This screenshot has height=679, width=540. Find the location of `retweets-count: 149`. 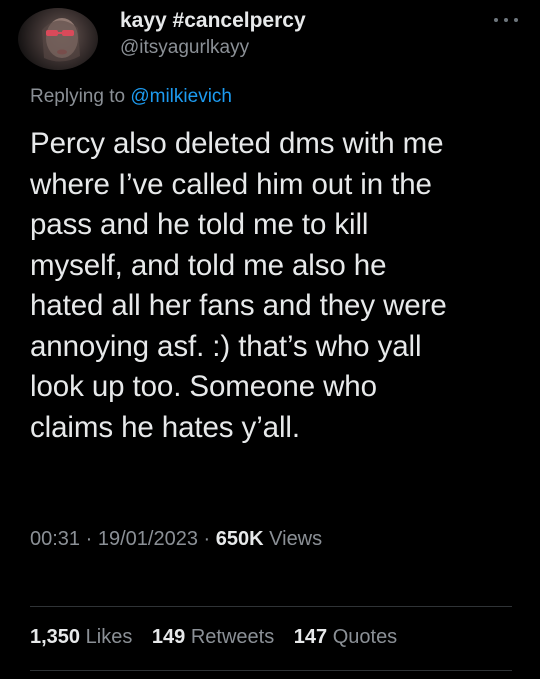

retweets-count: 149 is located at coordinates (168, 637).